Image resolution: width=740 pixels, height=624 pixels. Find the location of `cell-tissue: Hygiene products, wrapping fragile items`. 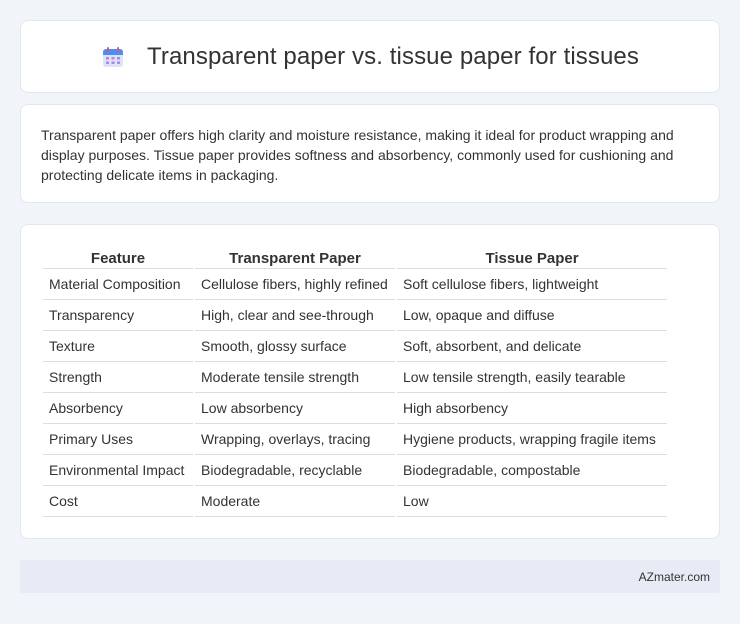

cell-tissue: Hygiene products, wrapping fragile items is located at coordinates (532, 439).